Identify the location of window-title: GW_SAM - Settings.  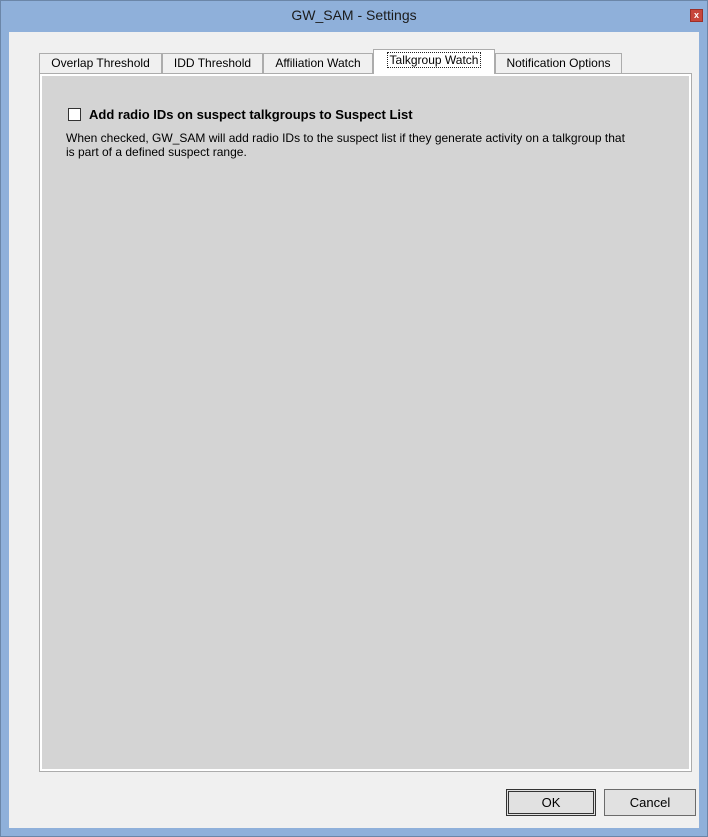
(354, 15).